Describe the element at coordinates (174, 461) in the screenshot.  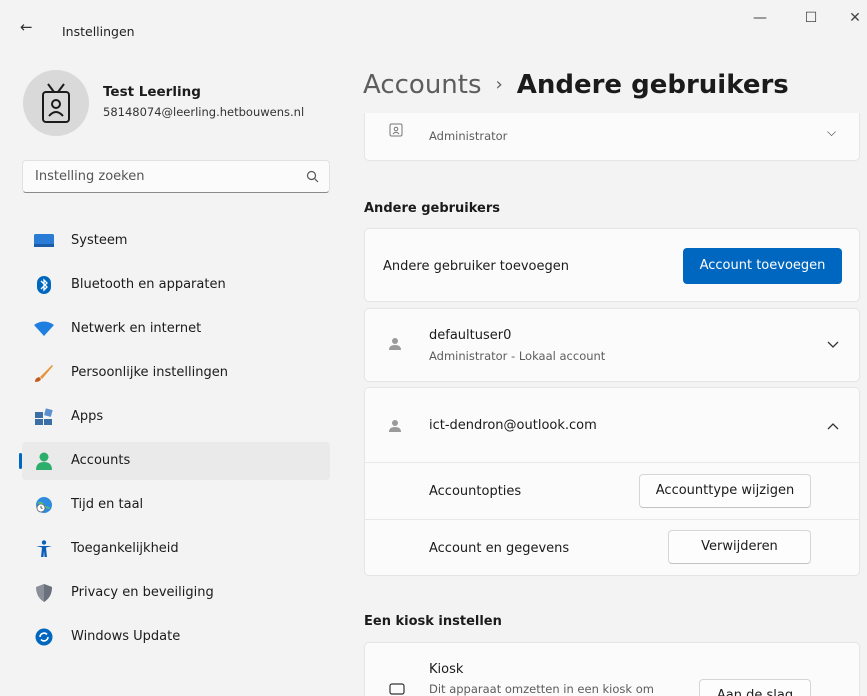
I see `sidebar-item-accounts: Accounts` at that location.